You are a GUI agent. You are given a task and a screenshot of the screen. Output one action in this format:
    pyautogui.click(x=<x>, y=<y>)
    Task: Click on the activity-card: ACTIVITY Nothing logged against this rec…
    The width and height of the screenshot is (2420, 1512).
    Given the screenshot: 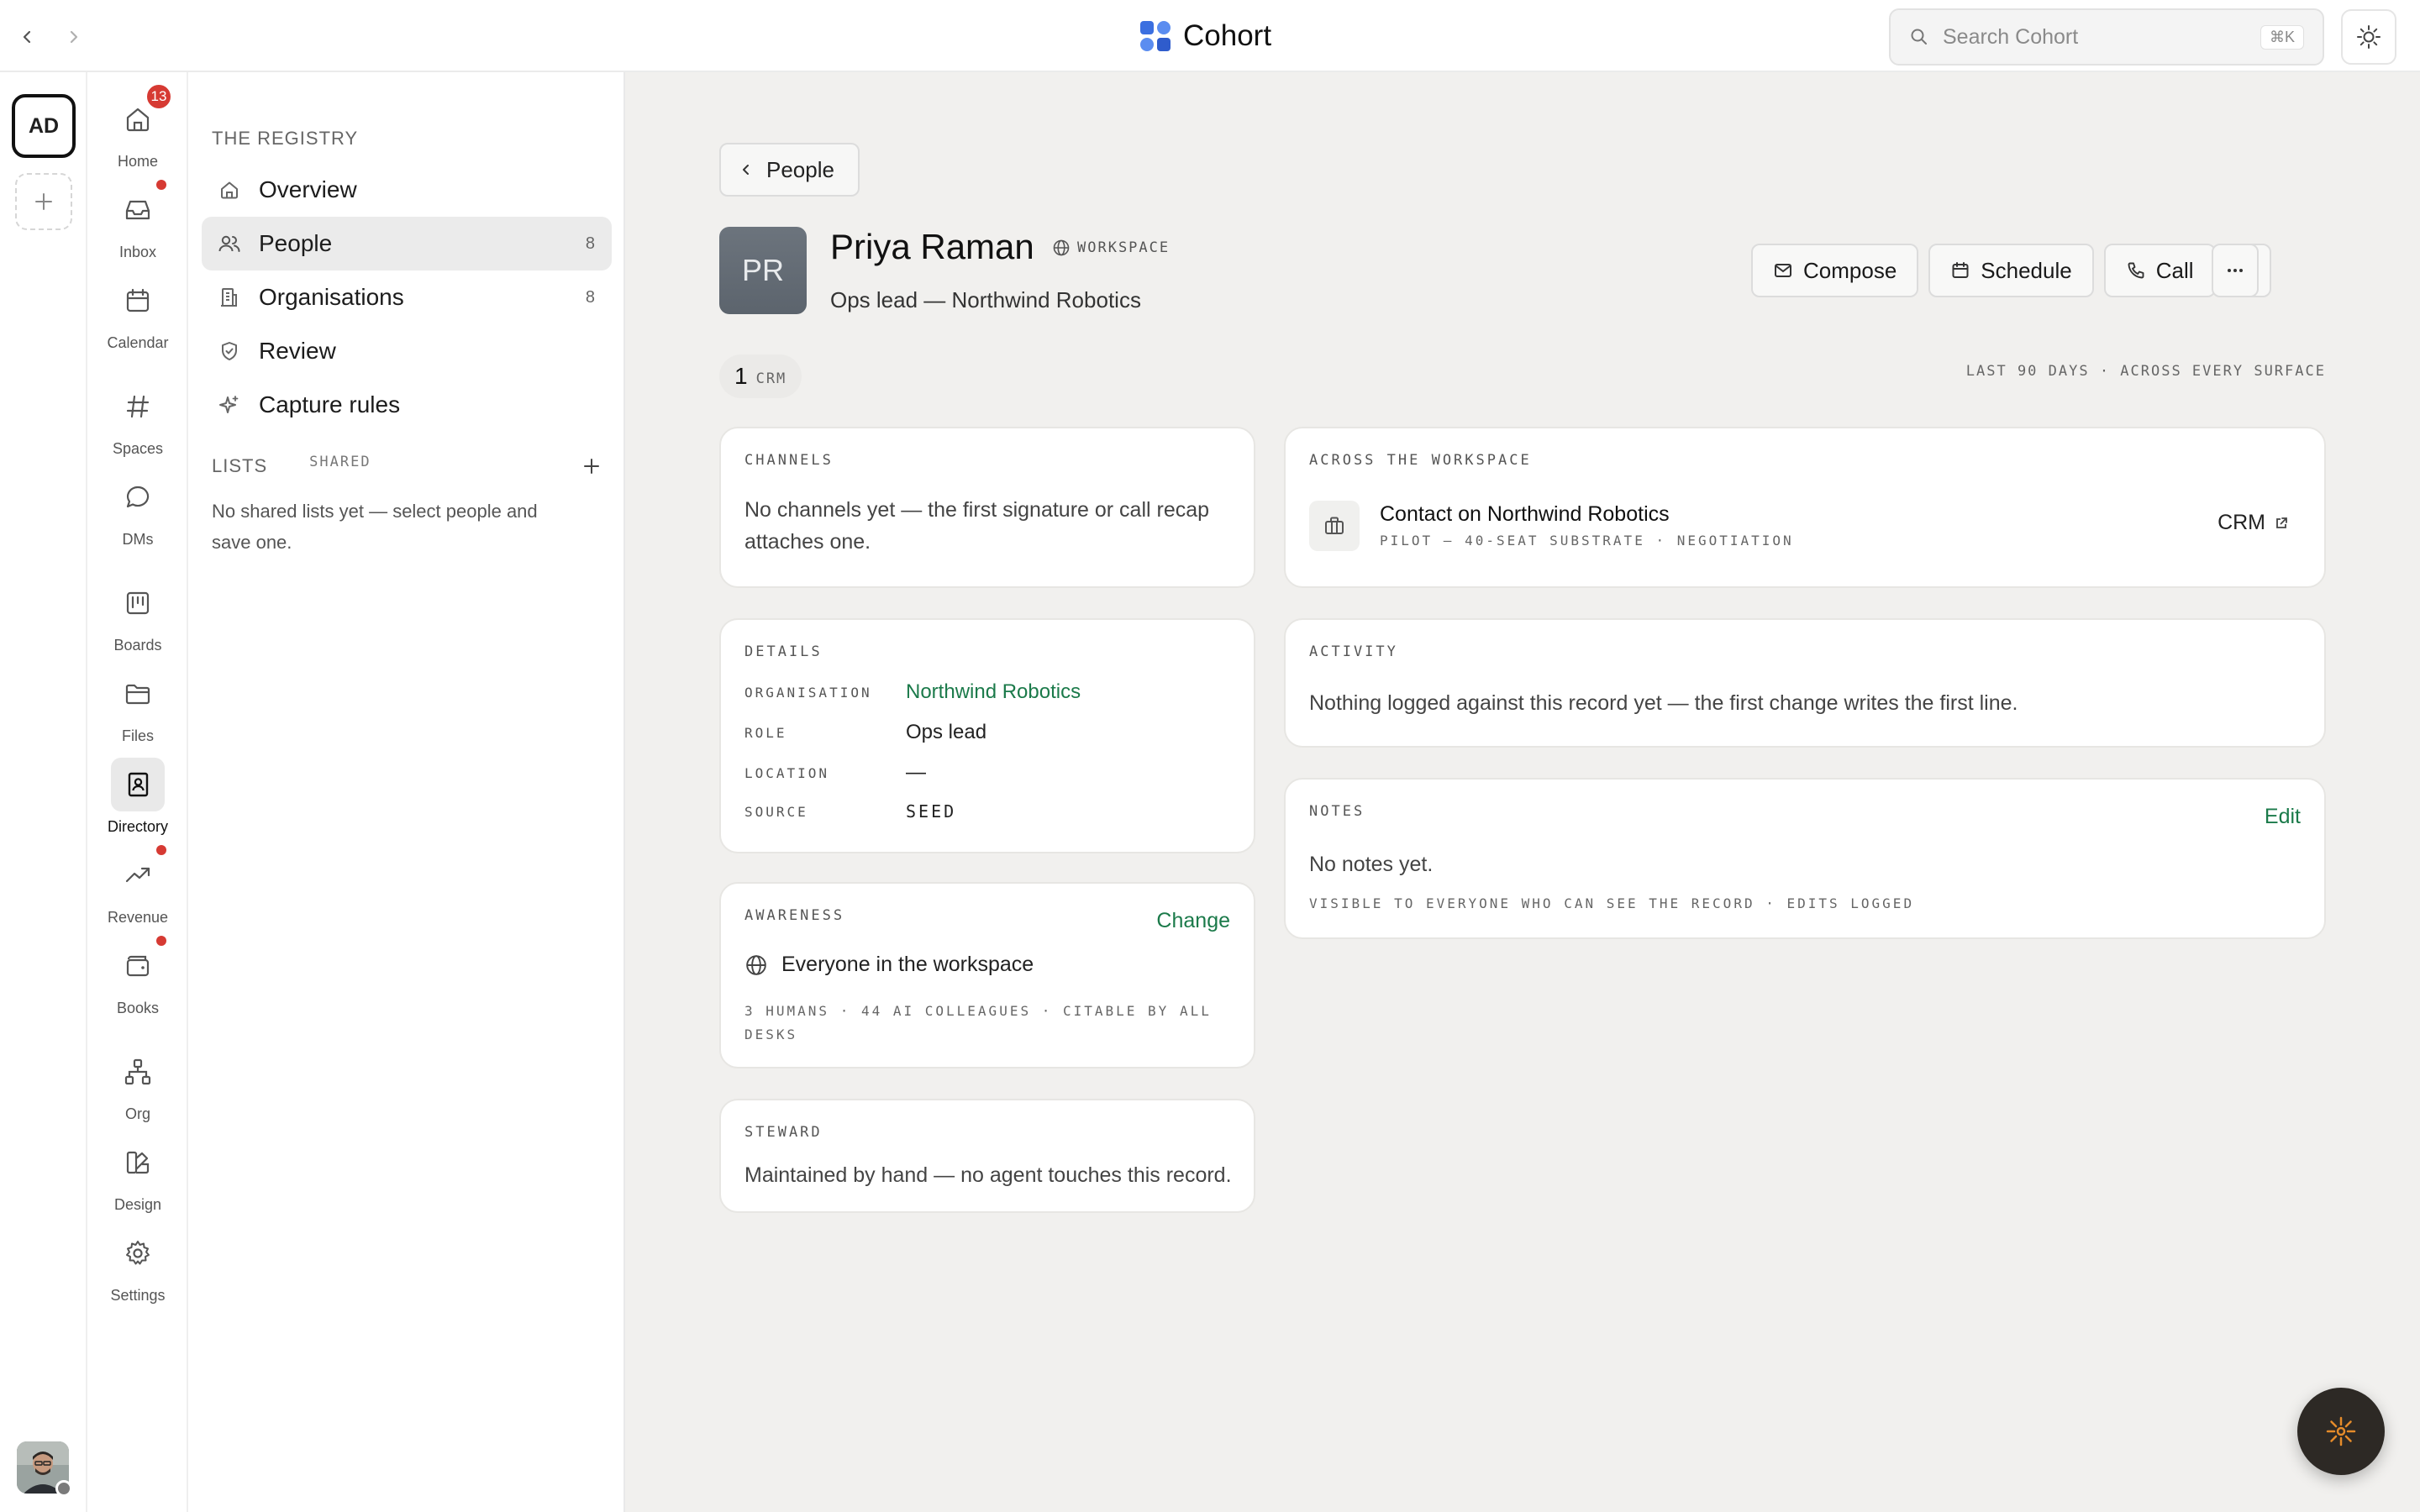 What is the action you would take?
    pyautogui.click(x=1805, y=683)
    